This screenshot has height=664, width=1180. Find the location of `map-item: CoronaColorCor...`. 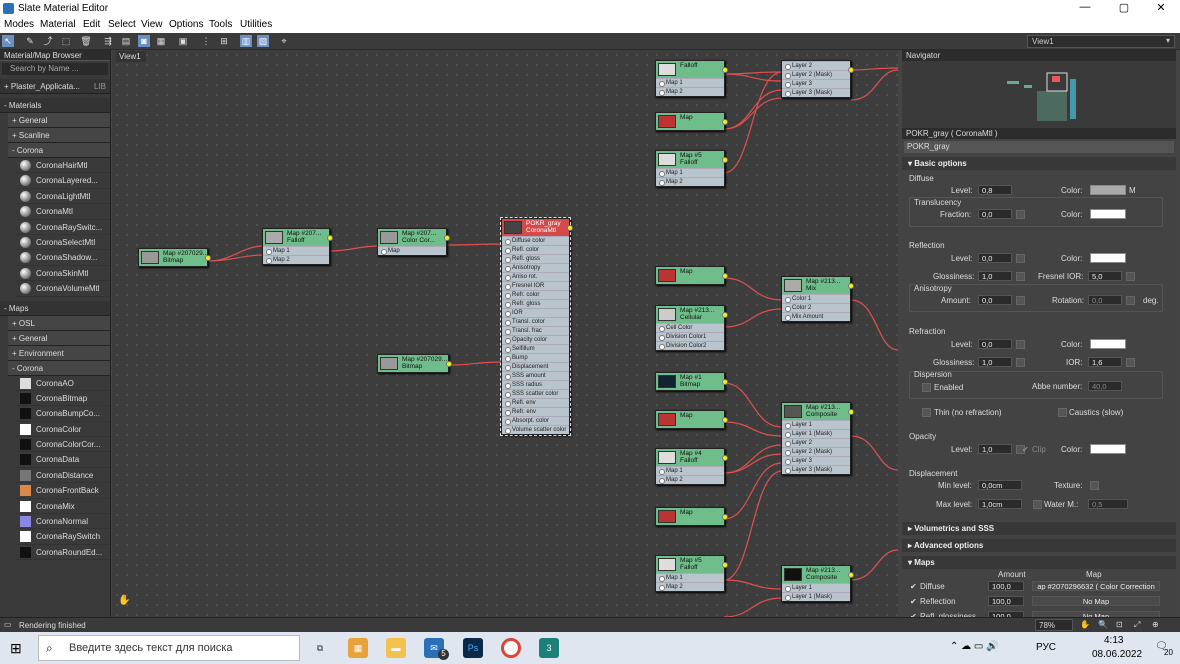

map-item: CoronaColorCor... is located at coordinates (63, 445).